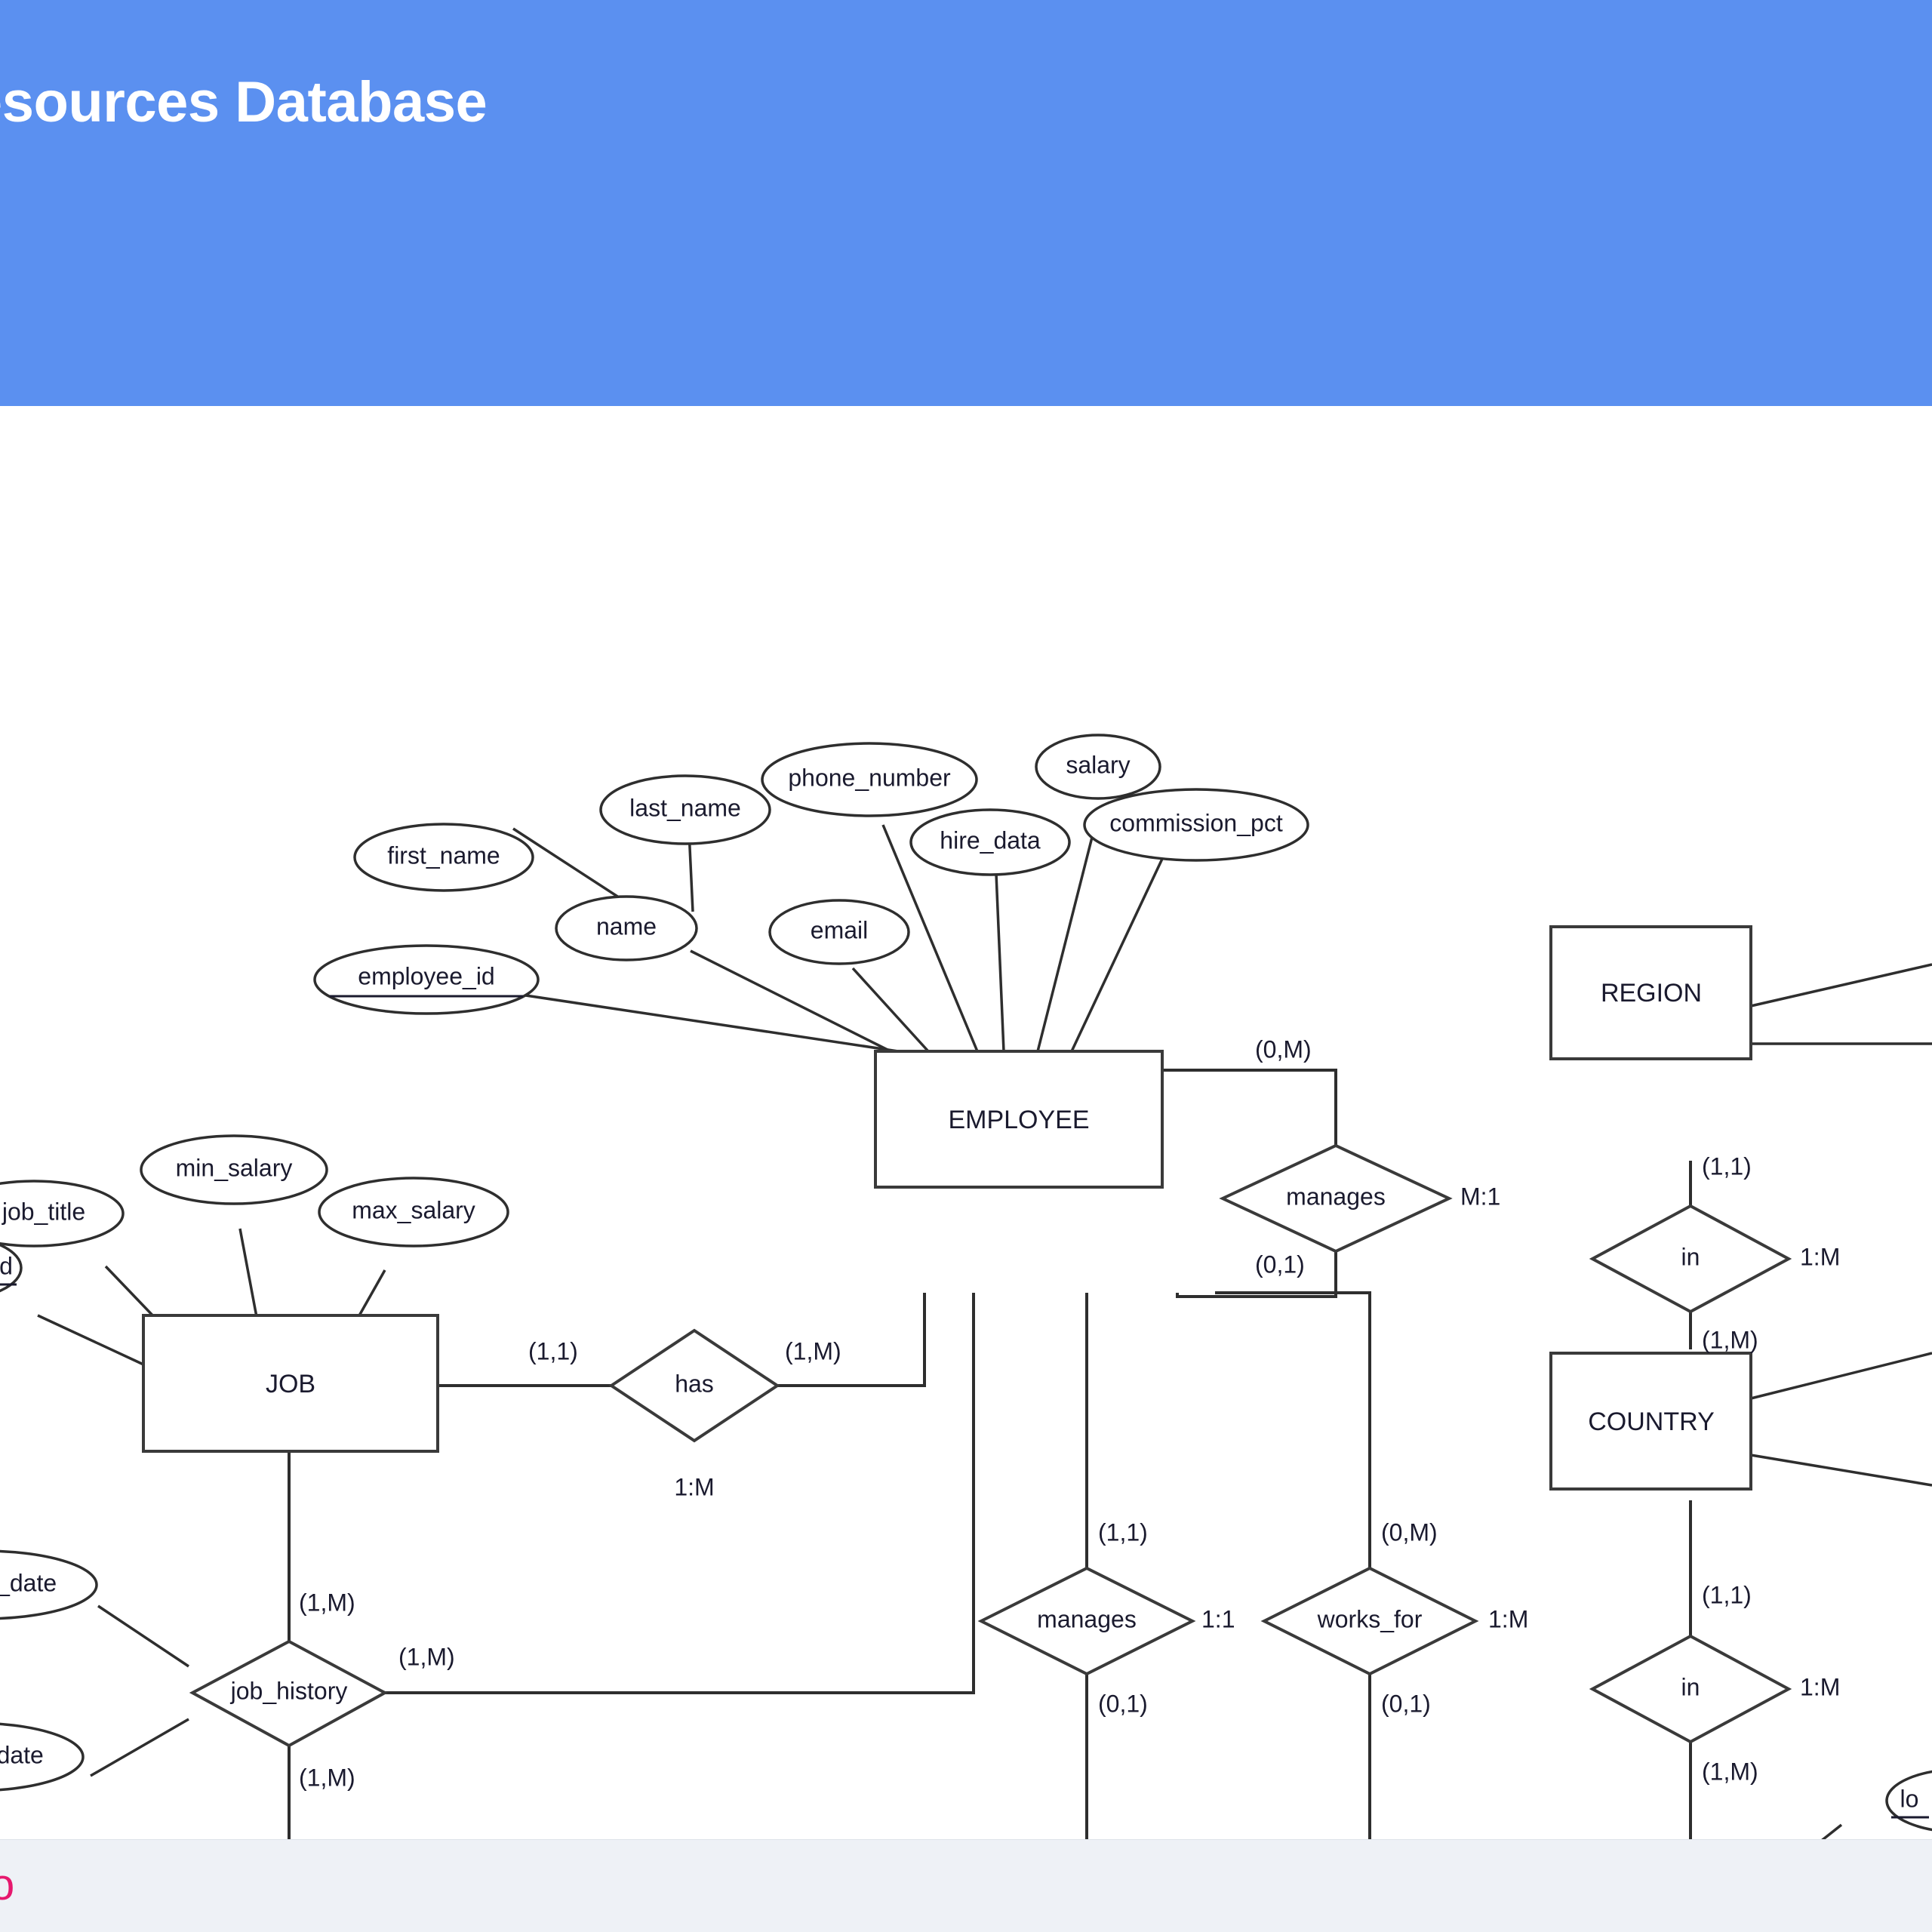 This screenshot has width=1932, height=1932. What do you see at coordinates (1196, 822) in the screenshot?
I see `attribute-commission-pct-label: commission_pct` at bounding box center [1196, 822].